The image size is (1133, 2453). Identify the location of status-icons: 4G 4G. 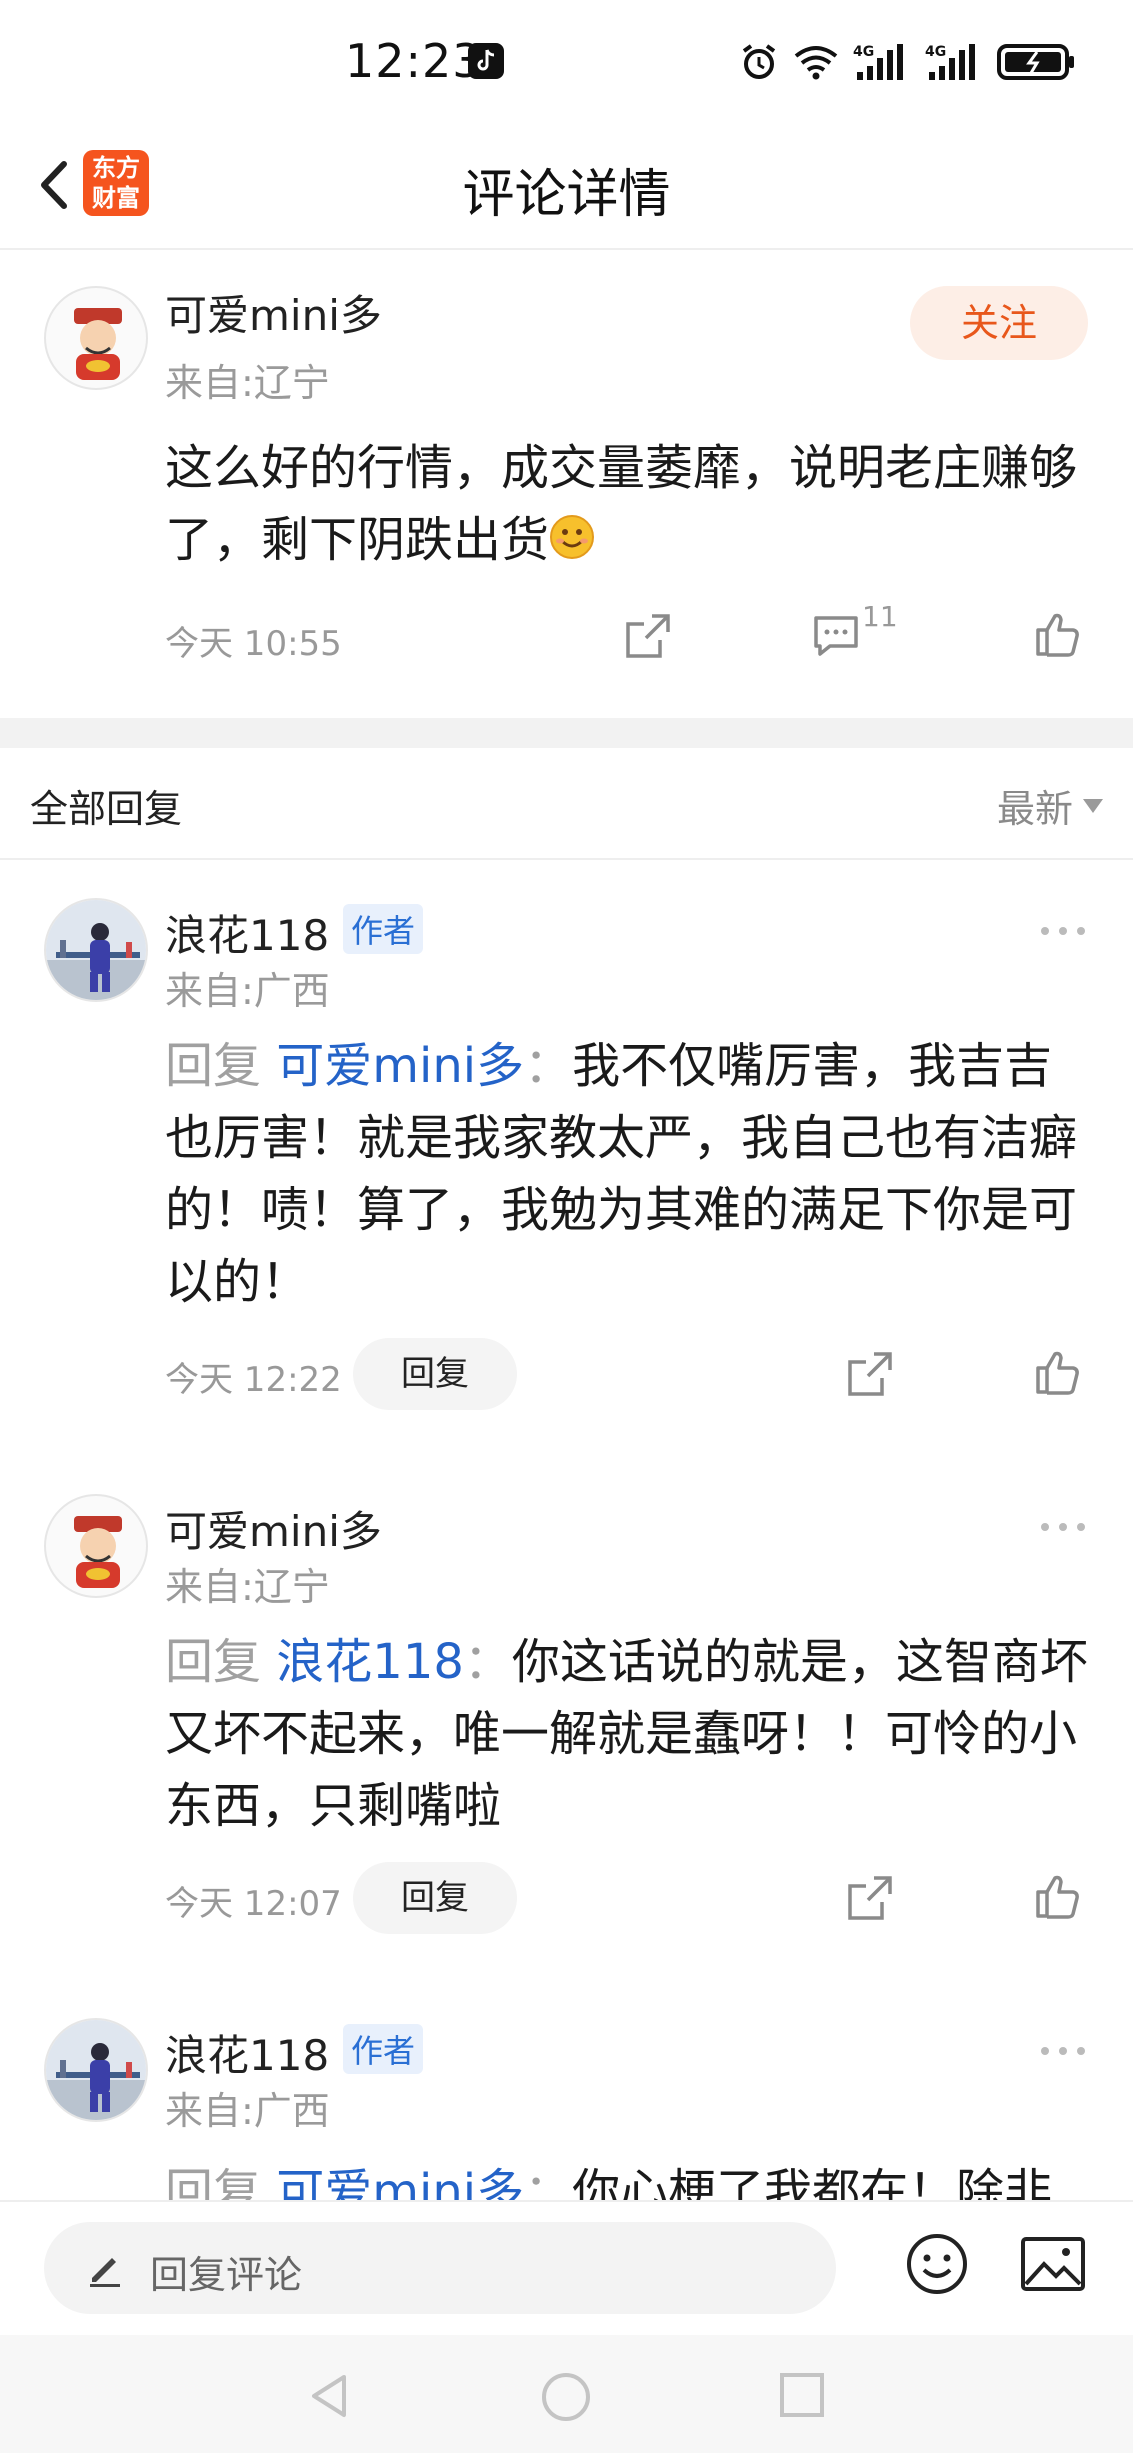
(908, 62).